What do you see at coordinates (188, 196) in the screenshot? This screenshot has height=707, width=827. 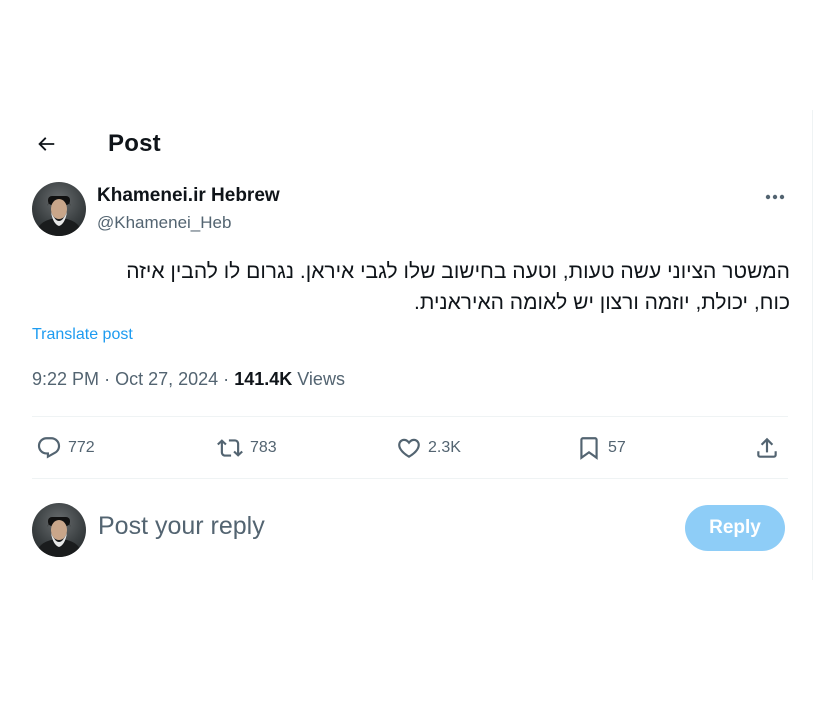 I see `display-name: Khamenei.ir Hebrew` at bounding box center [188, 196].